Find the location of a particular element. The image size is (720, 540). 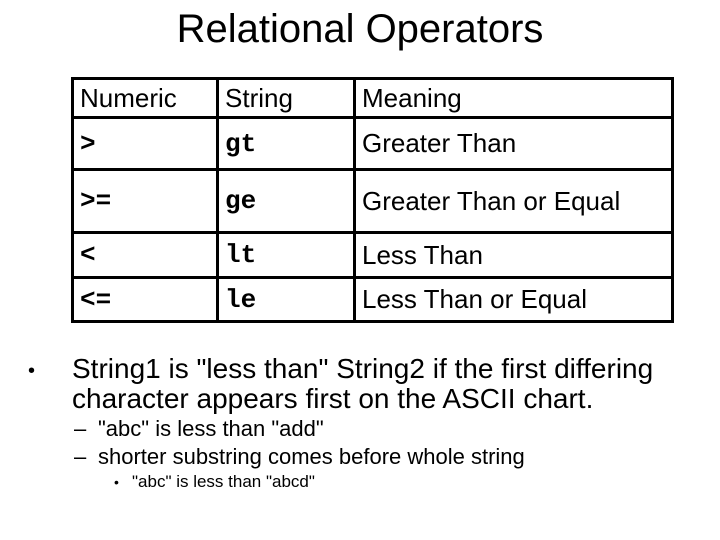

cell-meaning: Greater Than or Equal is located at coordinates (513, 201).